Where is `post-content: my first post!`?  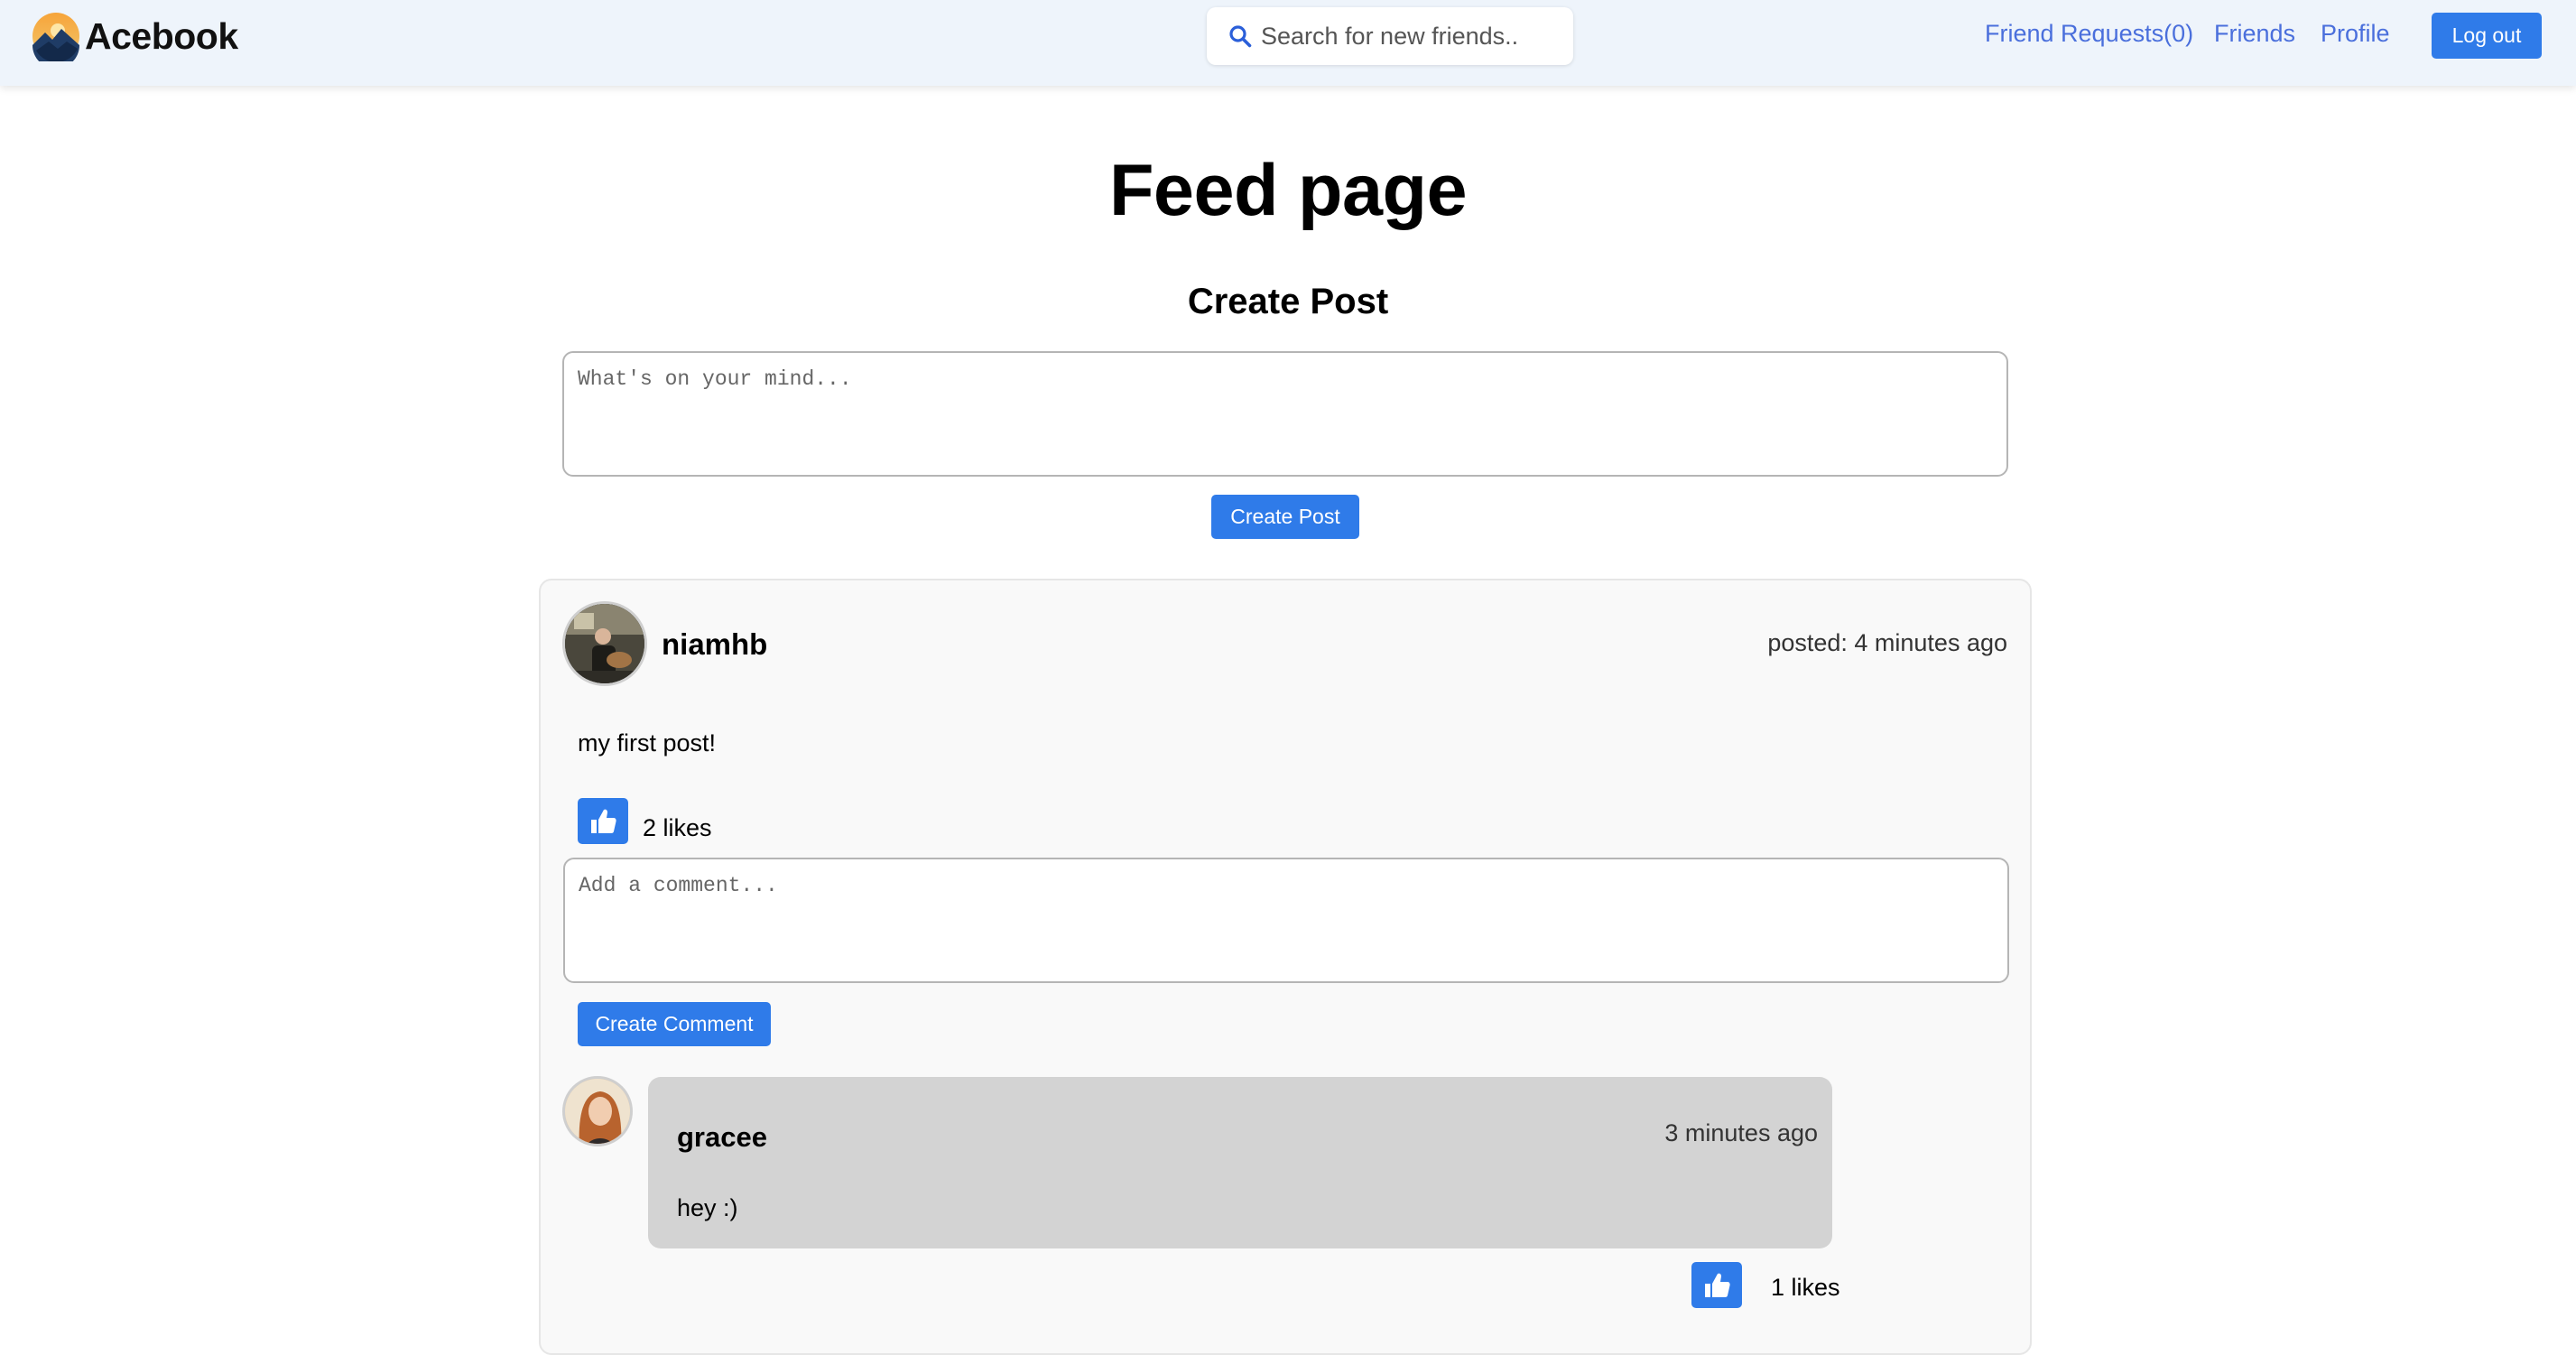 post-content: my first post! is located at coordinates (647, 743).